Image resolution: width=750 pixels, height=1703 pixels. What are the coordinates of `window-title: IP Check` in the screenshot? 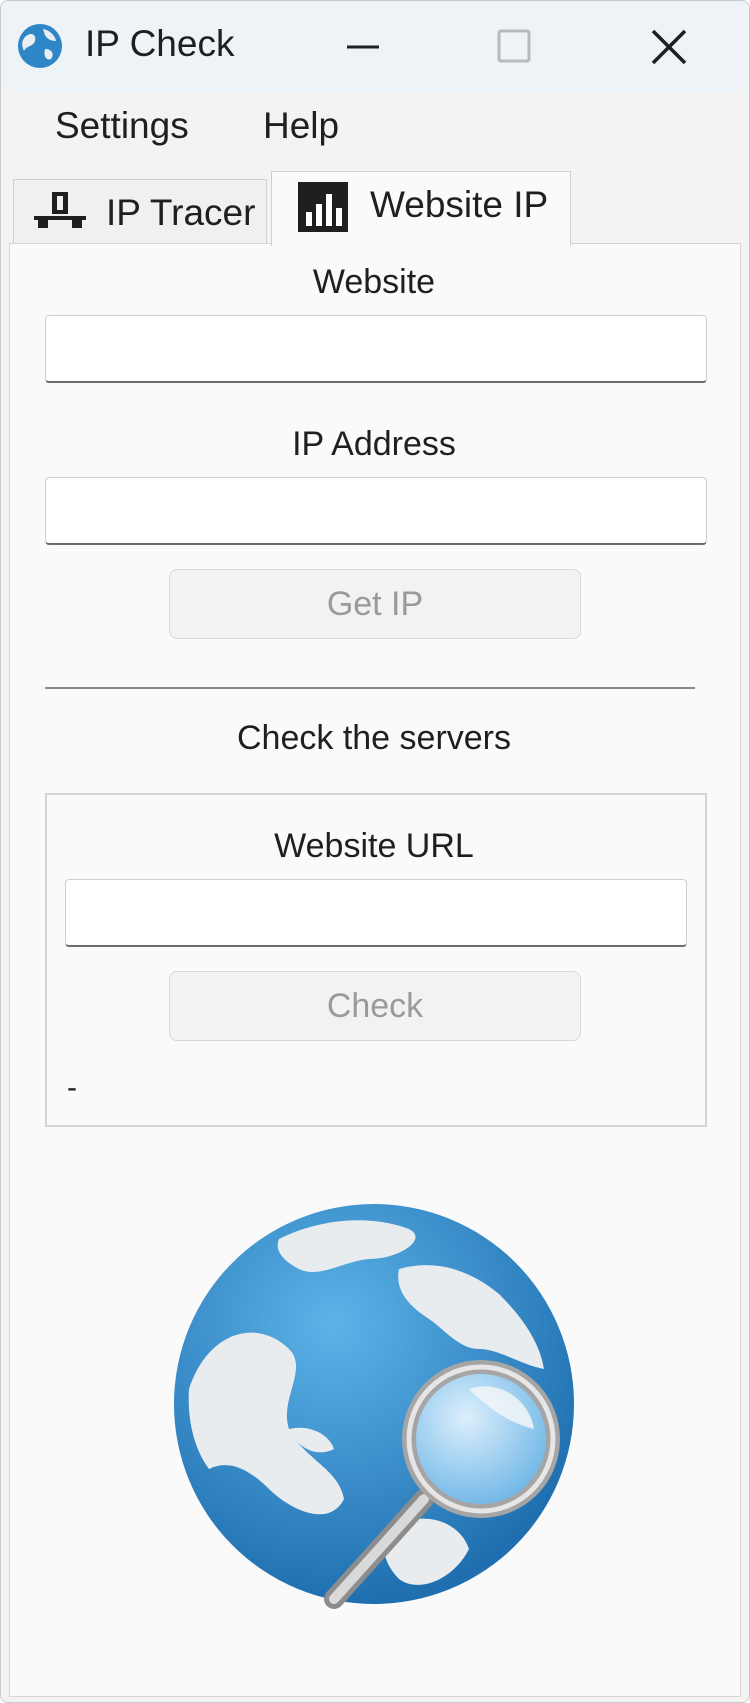 It's located at (160, 43).